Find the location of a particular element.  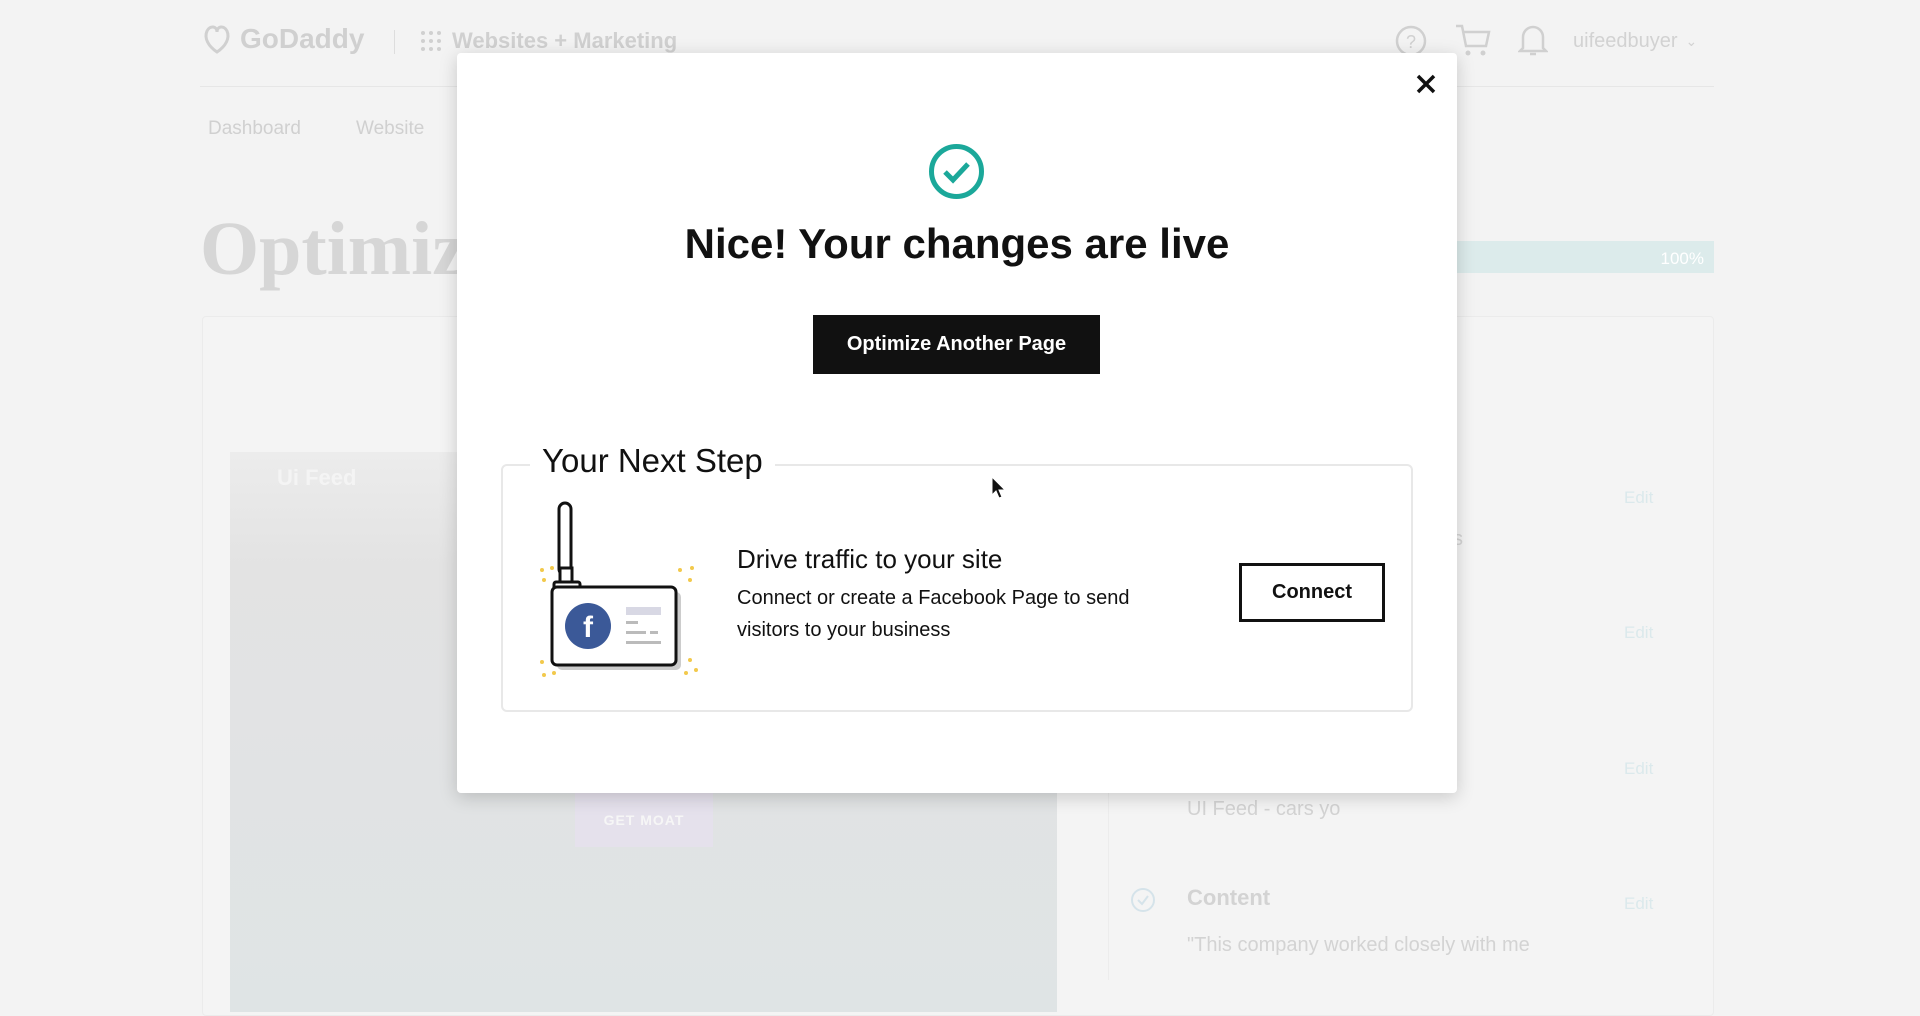

godaddy-logo-icon is located at coordinates (217, 39).